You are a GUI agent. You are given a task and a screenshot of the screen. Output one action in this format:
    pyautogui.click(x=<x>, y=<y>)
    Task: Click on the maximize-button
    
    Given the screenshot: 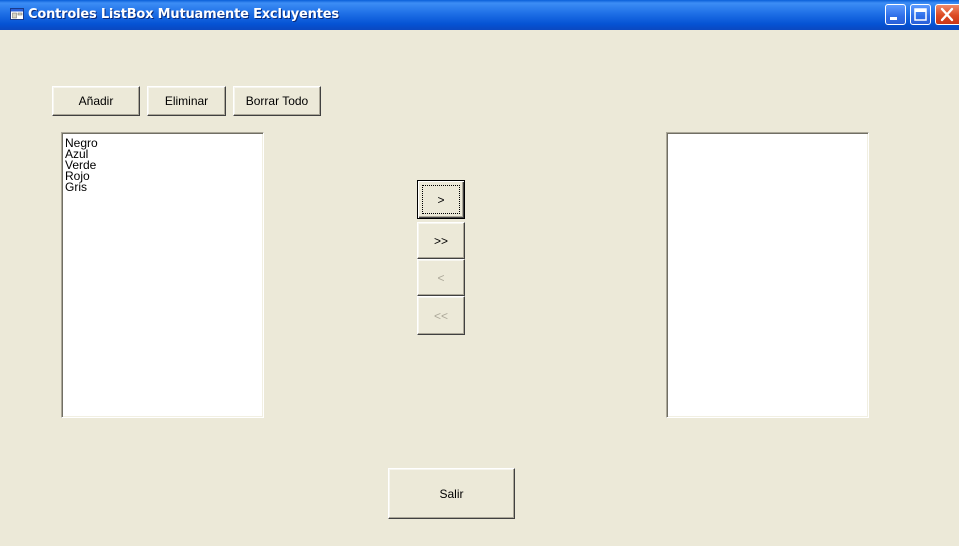 What is the action you would take?
    pyautogui.click(x=920, y=14)
    